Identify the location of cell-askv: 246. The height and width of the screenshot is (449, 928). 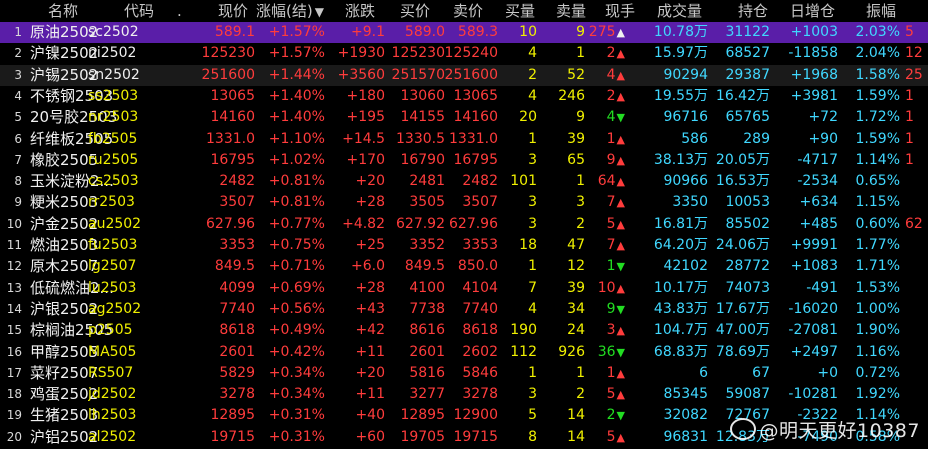
(571, 95).